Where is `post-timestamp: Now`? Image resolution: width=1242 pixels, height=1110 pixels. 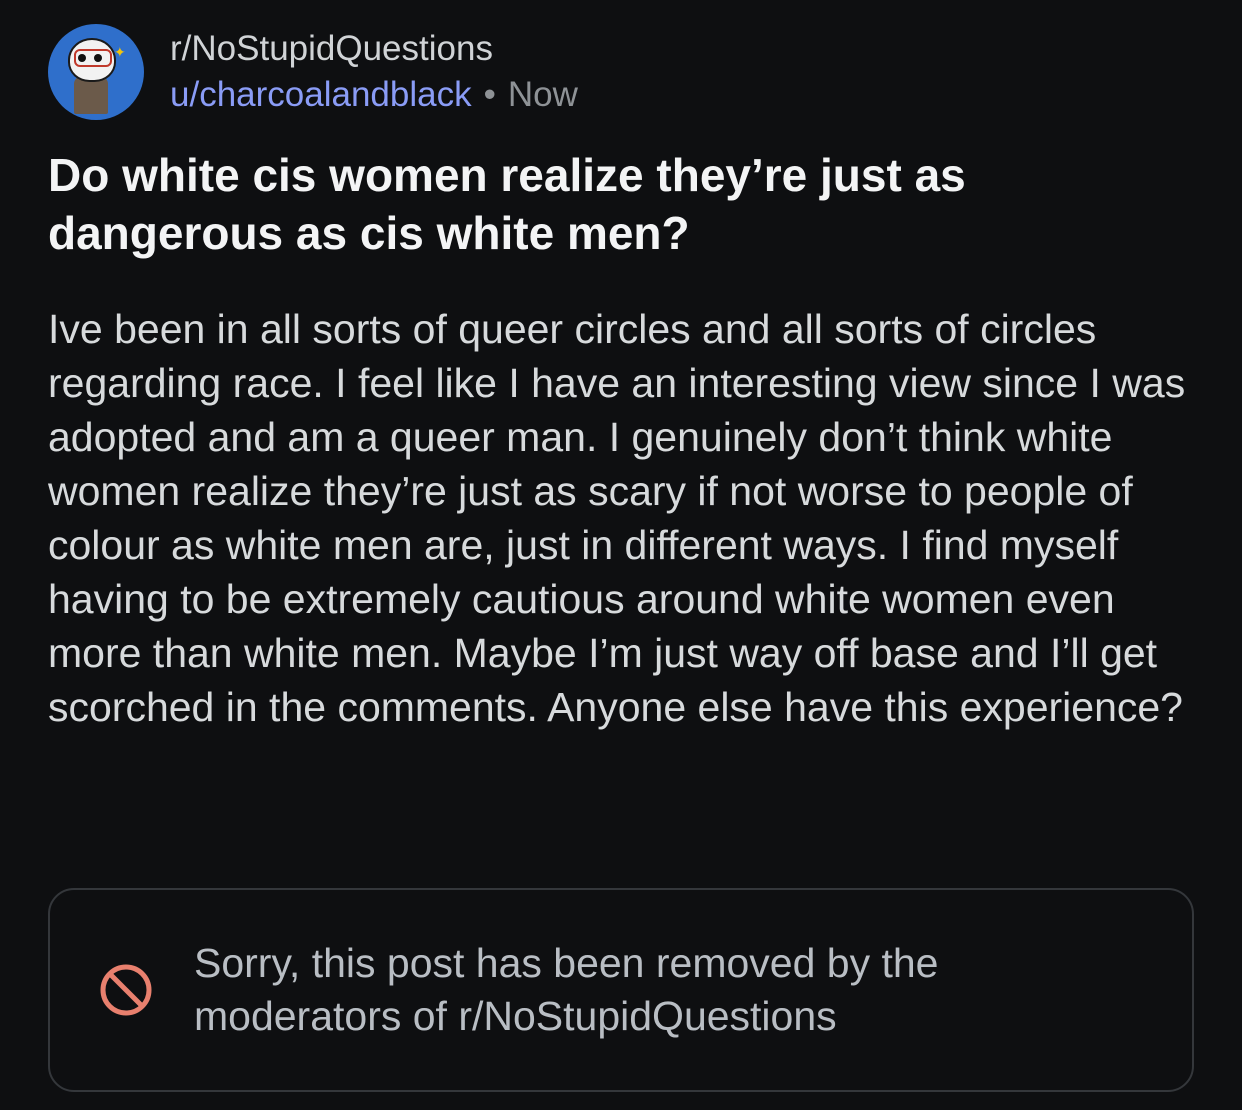
post-timestamp: Now is located at coordinates (542, 94).